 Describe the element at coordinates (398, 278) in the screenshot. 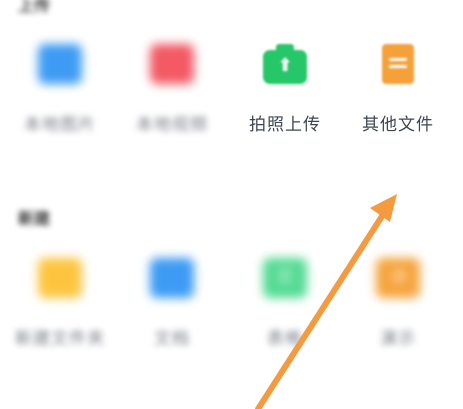

I see `slides-icon: ◔` at that location.